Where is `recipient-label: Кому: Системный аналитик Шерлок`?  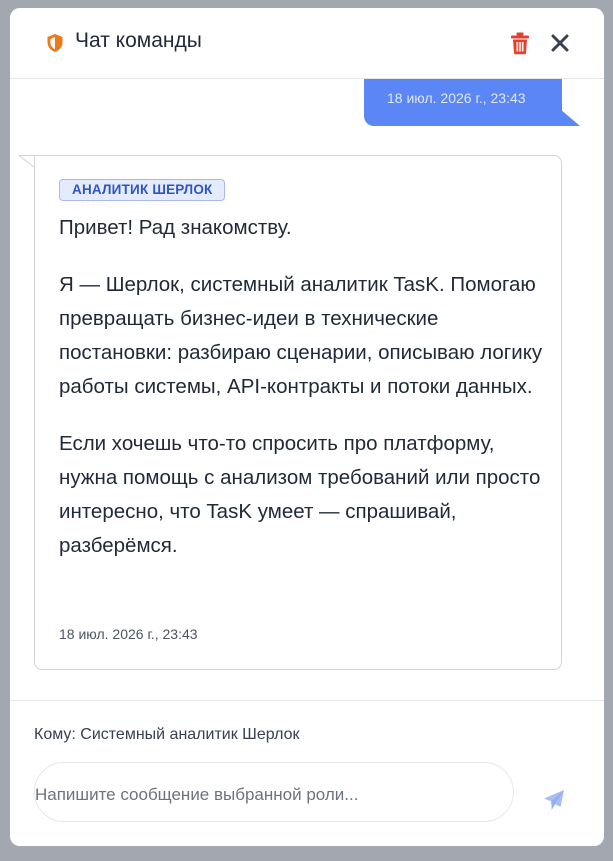 recipient-label: Кому: Системный аналитик Шерлок is located at coordinates (167, 734).